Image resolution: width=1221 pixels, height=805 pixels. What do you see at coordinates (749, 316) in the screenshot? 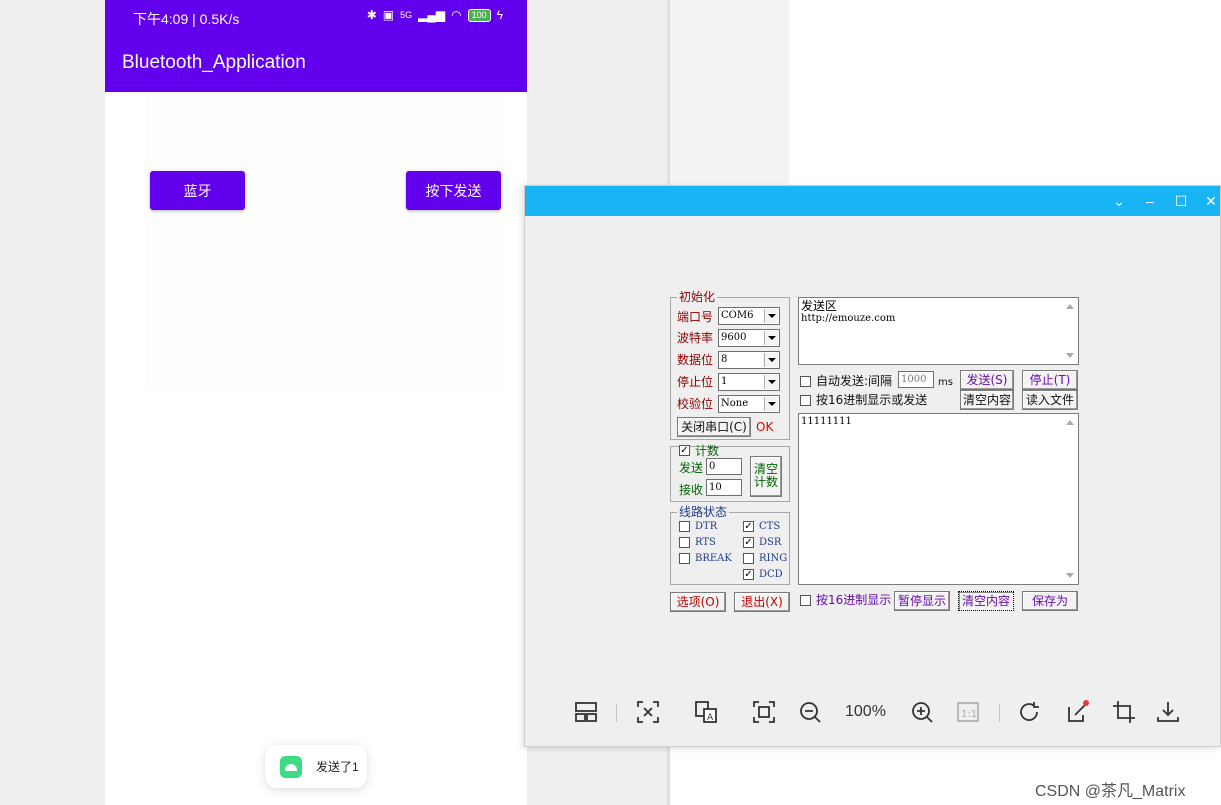
I see `port-select: COM6` at bounding box center [749, 316].